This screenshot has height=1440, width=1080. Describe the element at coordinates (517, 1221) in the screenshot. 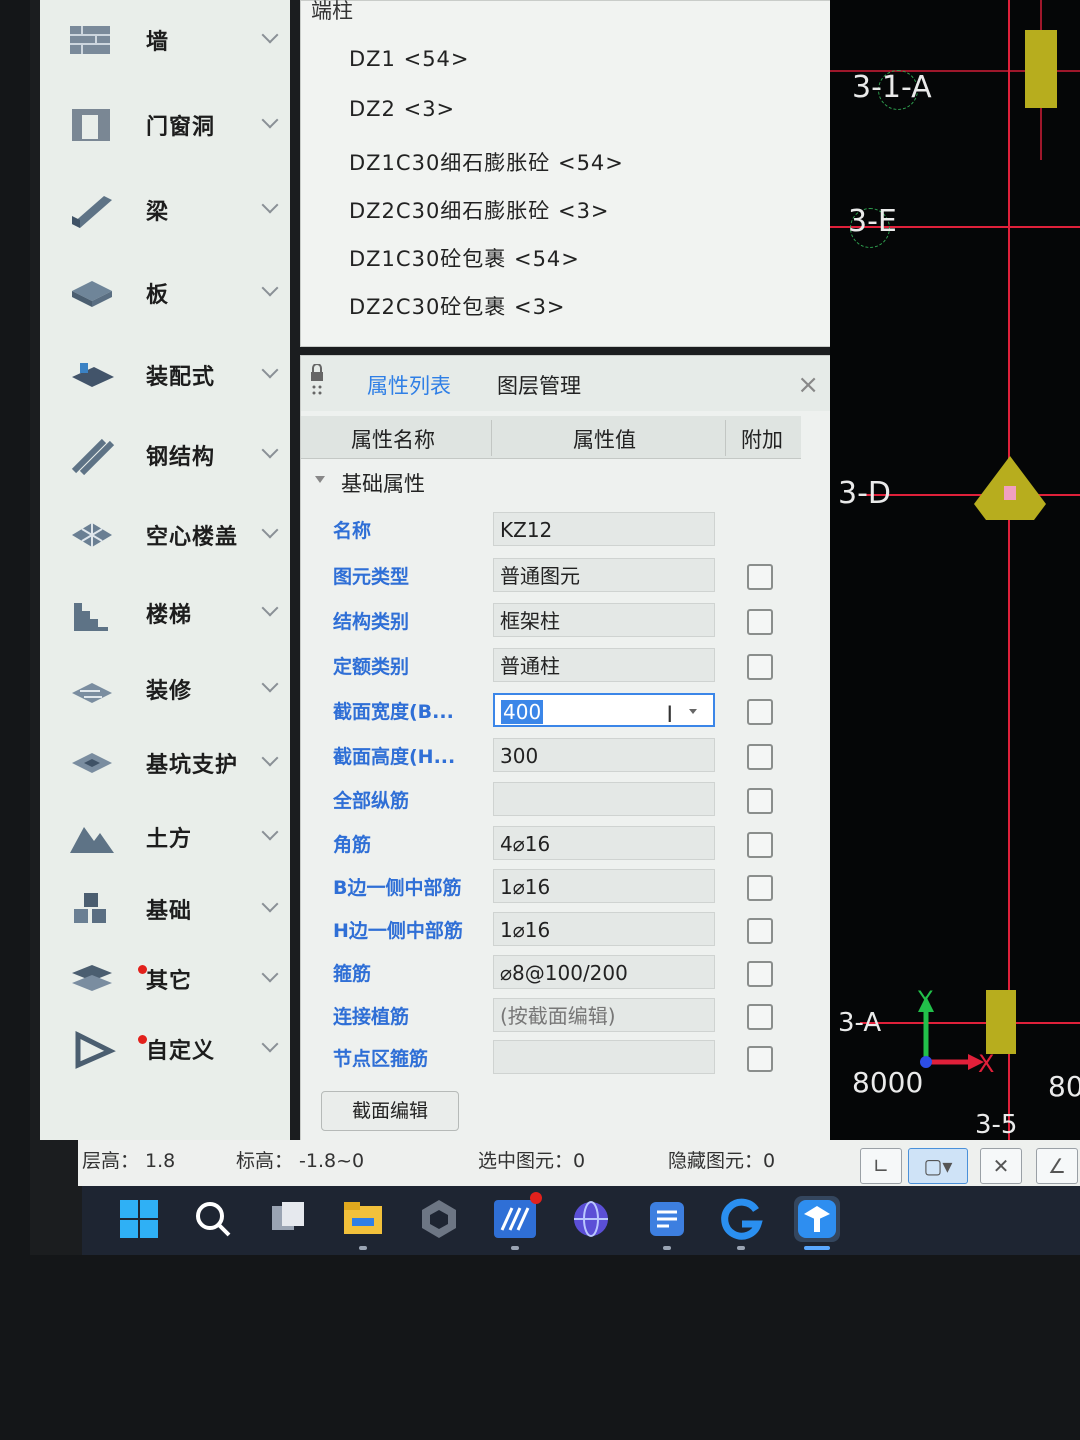

I see `app-blue-icon` at that location.